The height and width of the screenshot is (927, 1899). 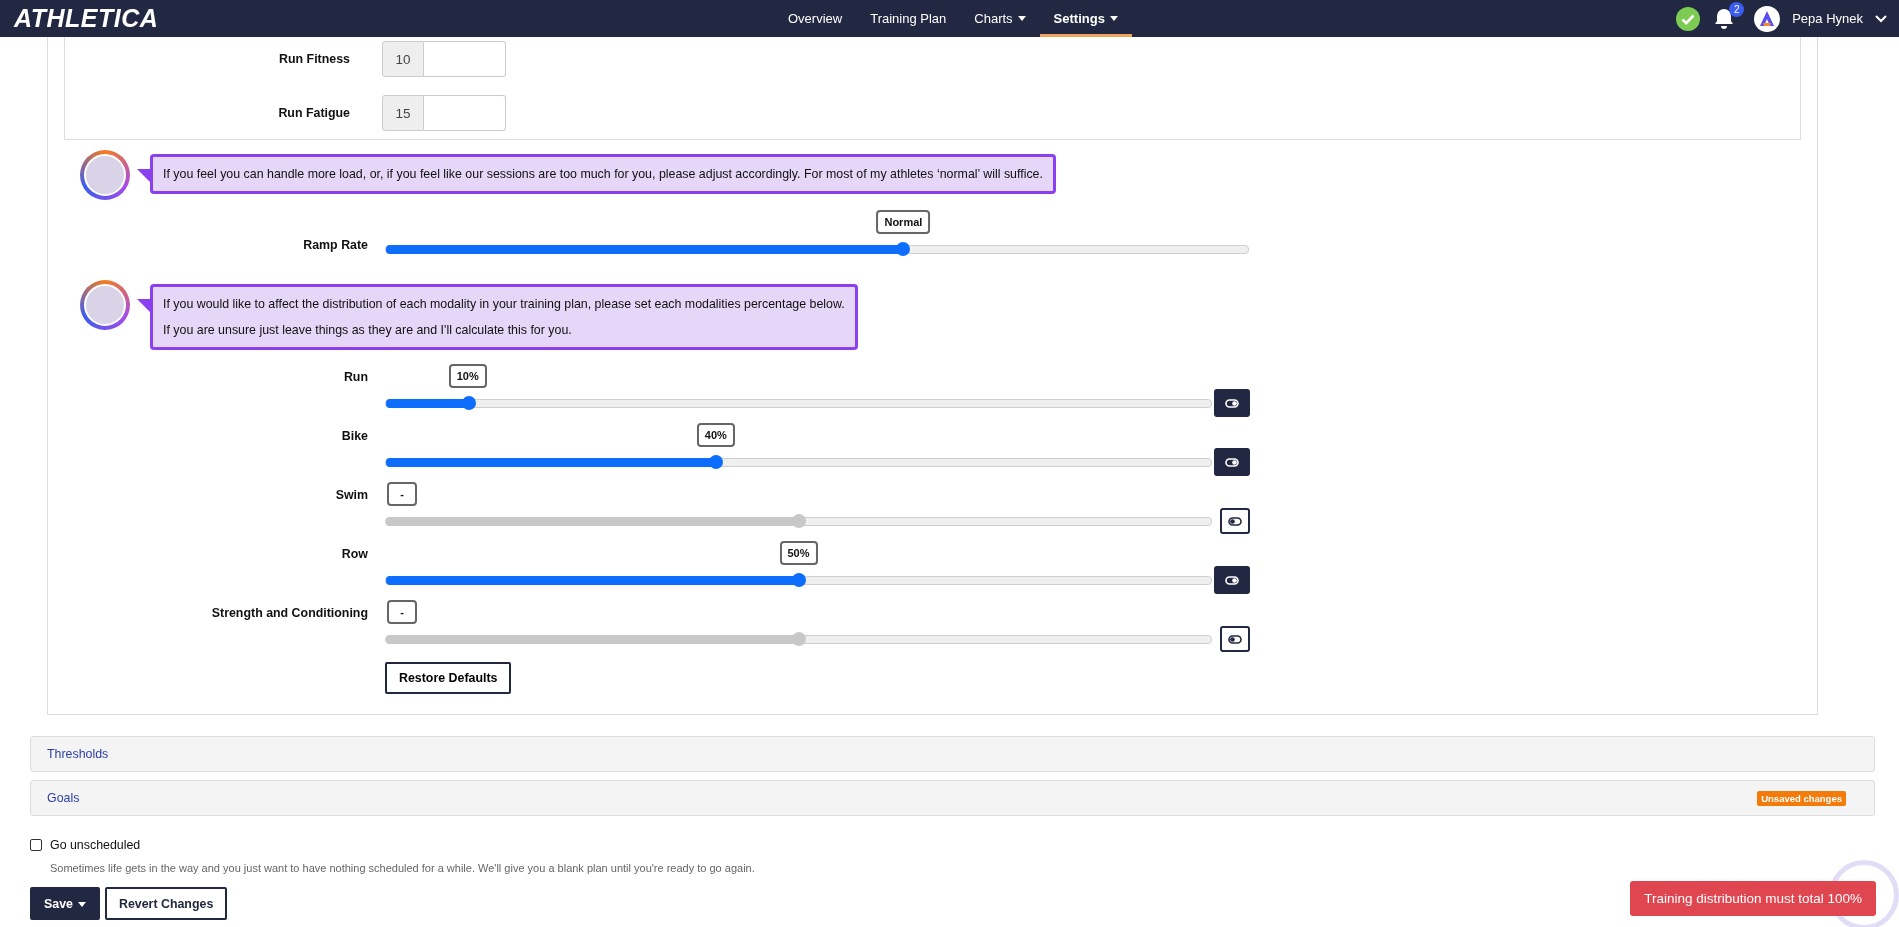 I want to click on panel-title: Thresholds, so click(x=78, y=754).